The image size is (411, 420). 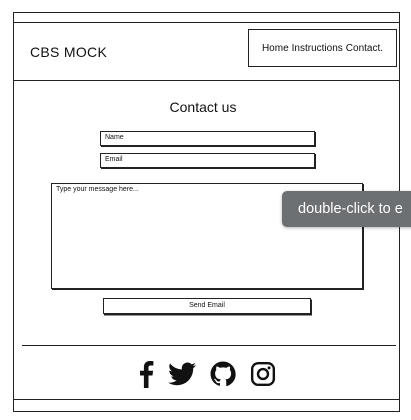 I want to click on twitter-icon, so click(x=182, y=374).